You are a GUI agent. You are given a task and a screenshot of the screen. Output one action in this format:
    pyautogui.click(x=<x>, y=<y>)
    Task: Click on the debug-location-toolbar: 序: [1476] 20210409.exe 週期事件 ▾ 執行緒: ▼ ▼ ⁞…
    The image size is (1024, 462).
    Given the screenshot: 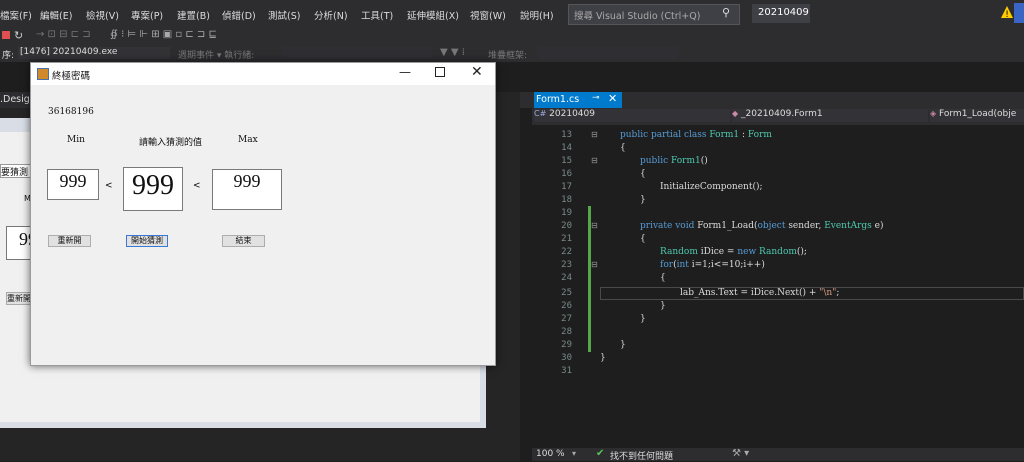 What is the action you would take?
    pyautogui.click(x=512, y=54)
    